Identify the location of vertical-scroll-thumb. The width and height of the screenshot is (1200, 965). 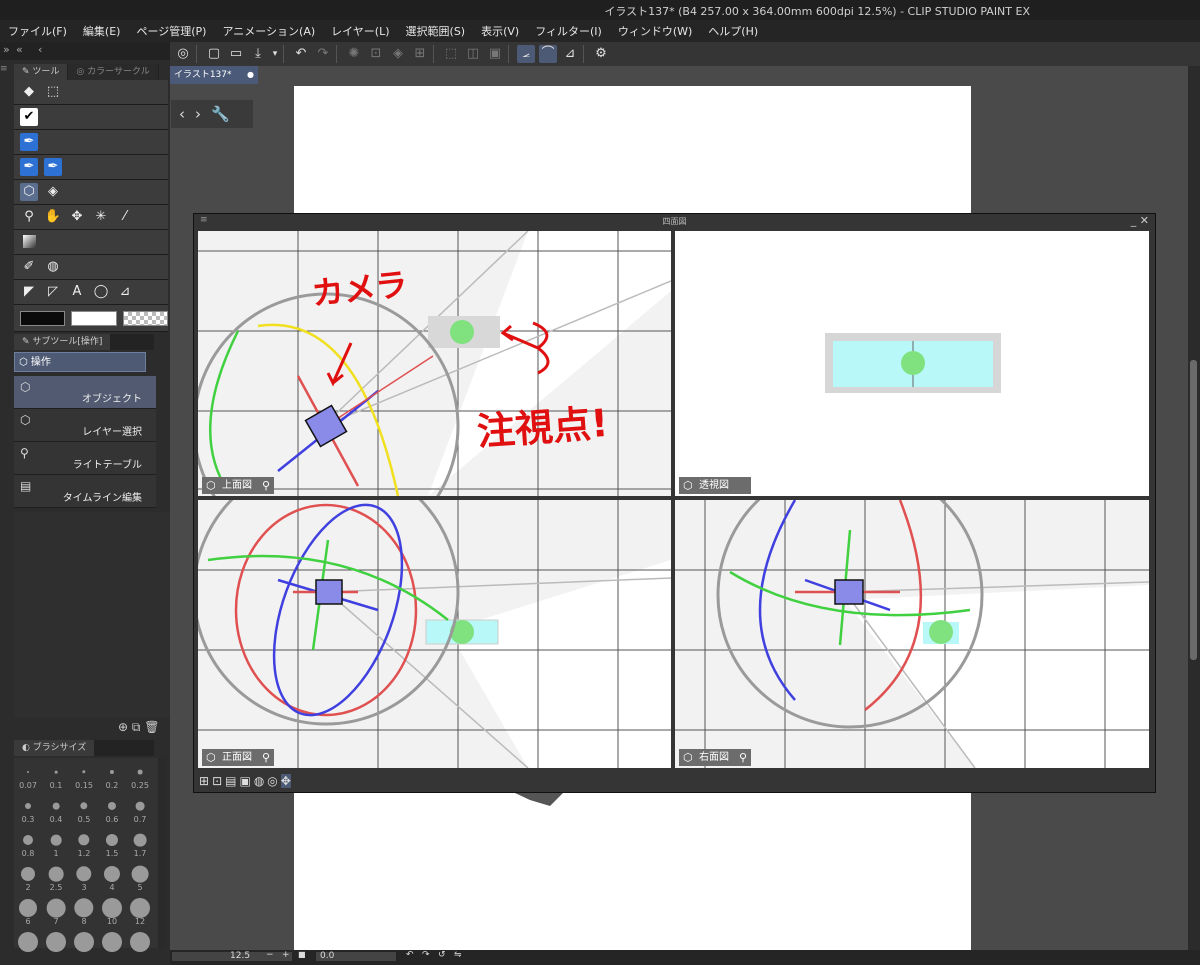
(1193, 510).